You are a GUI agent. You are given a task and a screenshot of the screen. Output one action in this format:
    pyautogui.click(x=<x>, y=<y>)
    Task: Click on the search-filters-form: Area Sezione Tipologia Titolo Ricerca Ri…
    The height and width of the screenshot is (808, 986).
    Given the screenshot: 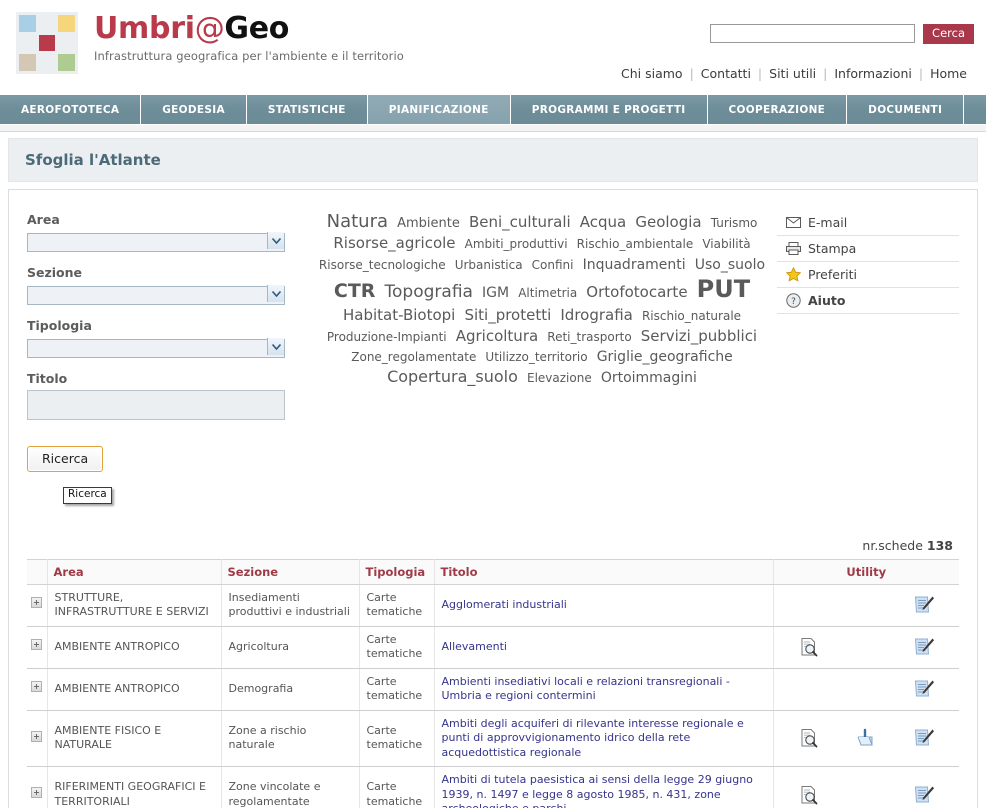 What is the action you would take?
    pyautogui.click(x=167, y=354)
    